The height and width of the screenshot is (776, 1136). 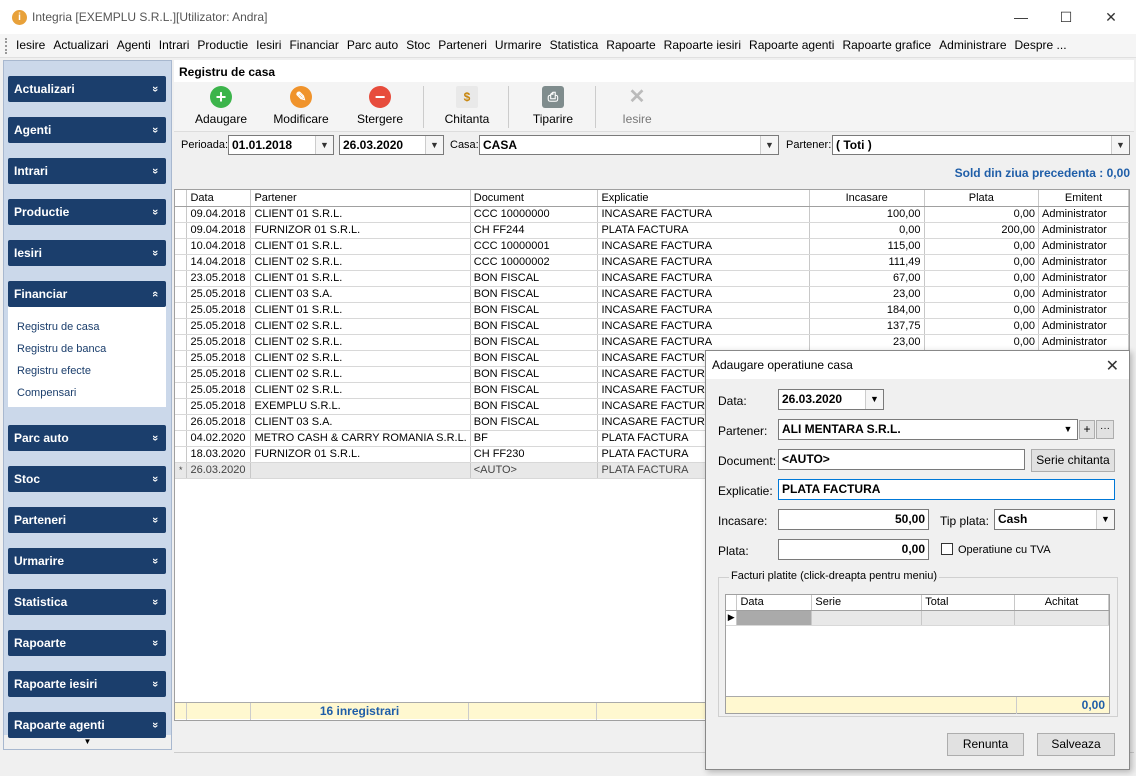 What do you see at coordinates (534, 438) in the screenshot?
I see `table-cell: BF` at bounding box center [534, 438].